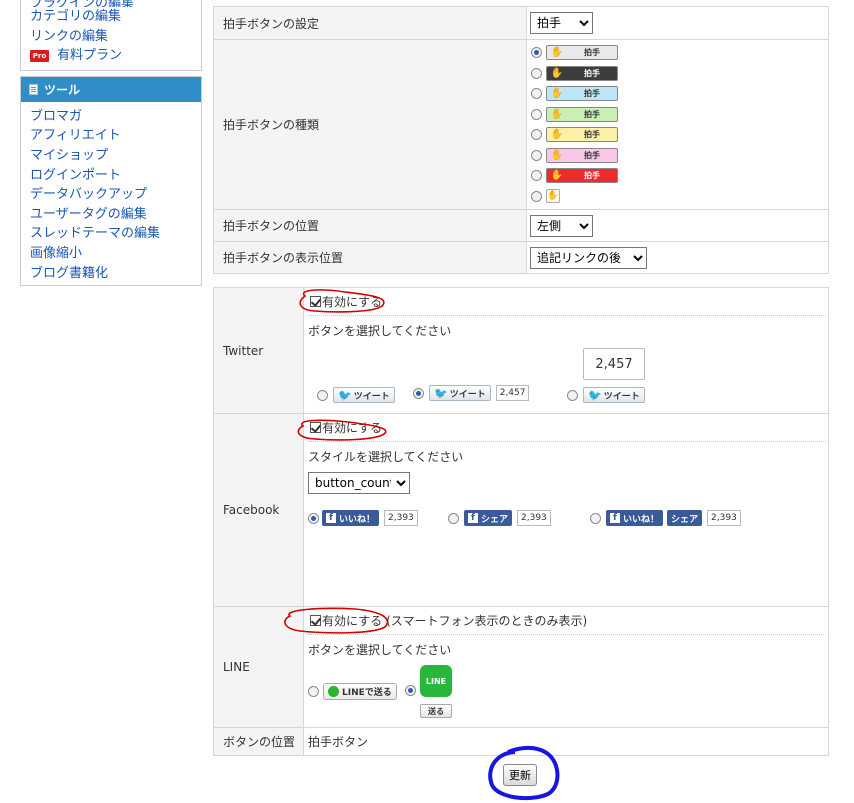 This screenshot has width=854, height=803. What do you see at coordinates (561, 225) in the screenshot?
I see `clap-position-select: 左側` at bounding box center [561, 225].